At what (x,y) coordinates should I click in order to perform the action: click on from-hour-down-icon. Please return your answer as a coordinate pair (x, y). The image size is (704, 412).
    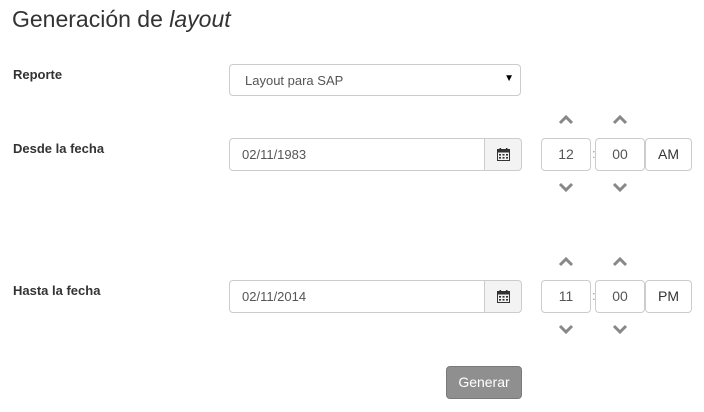
    Looking at the image, I should click on (566, 187).